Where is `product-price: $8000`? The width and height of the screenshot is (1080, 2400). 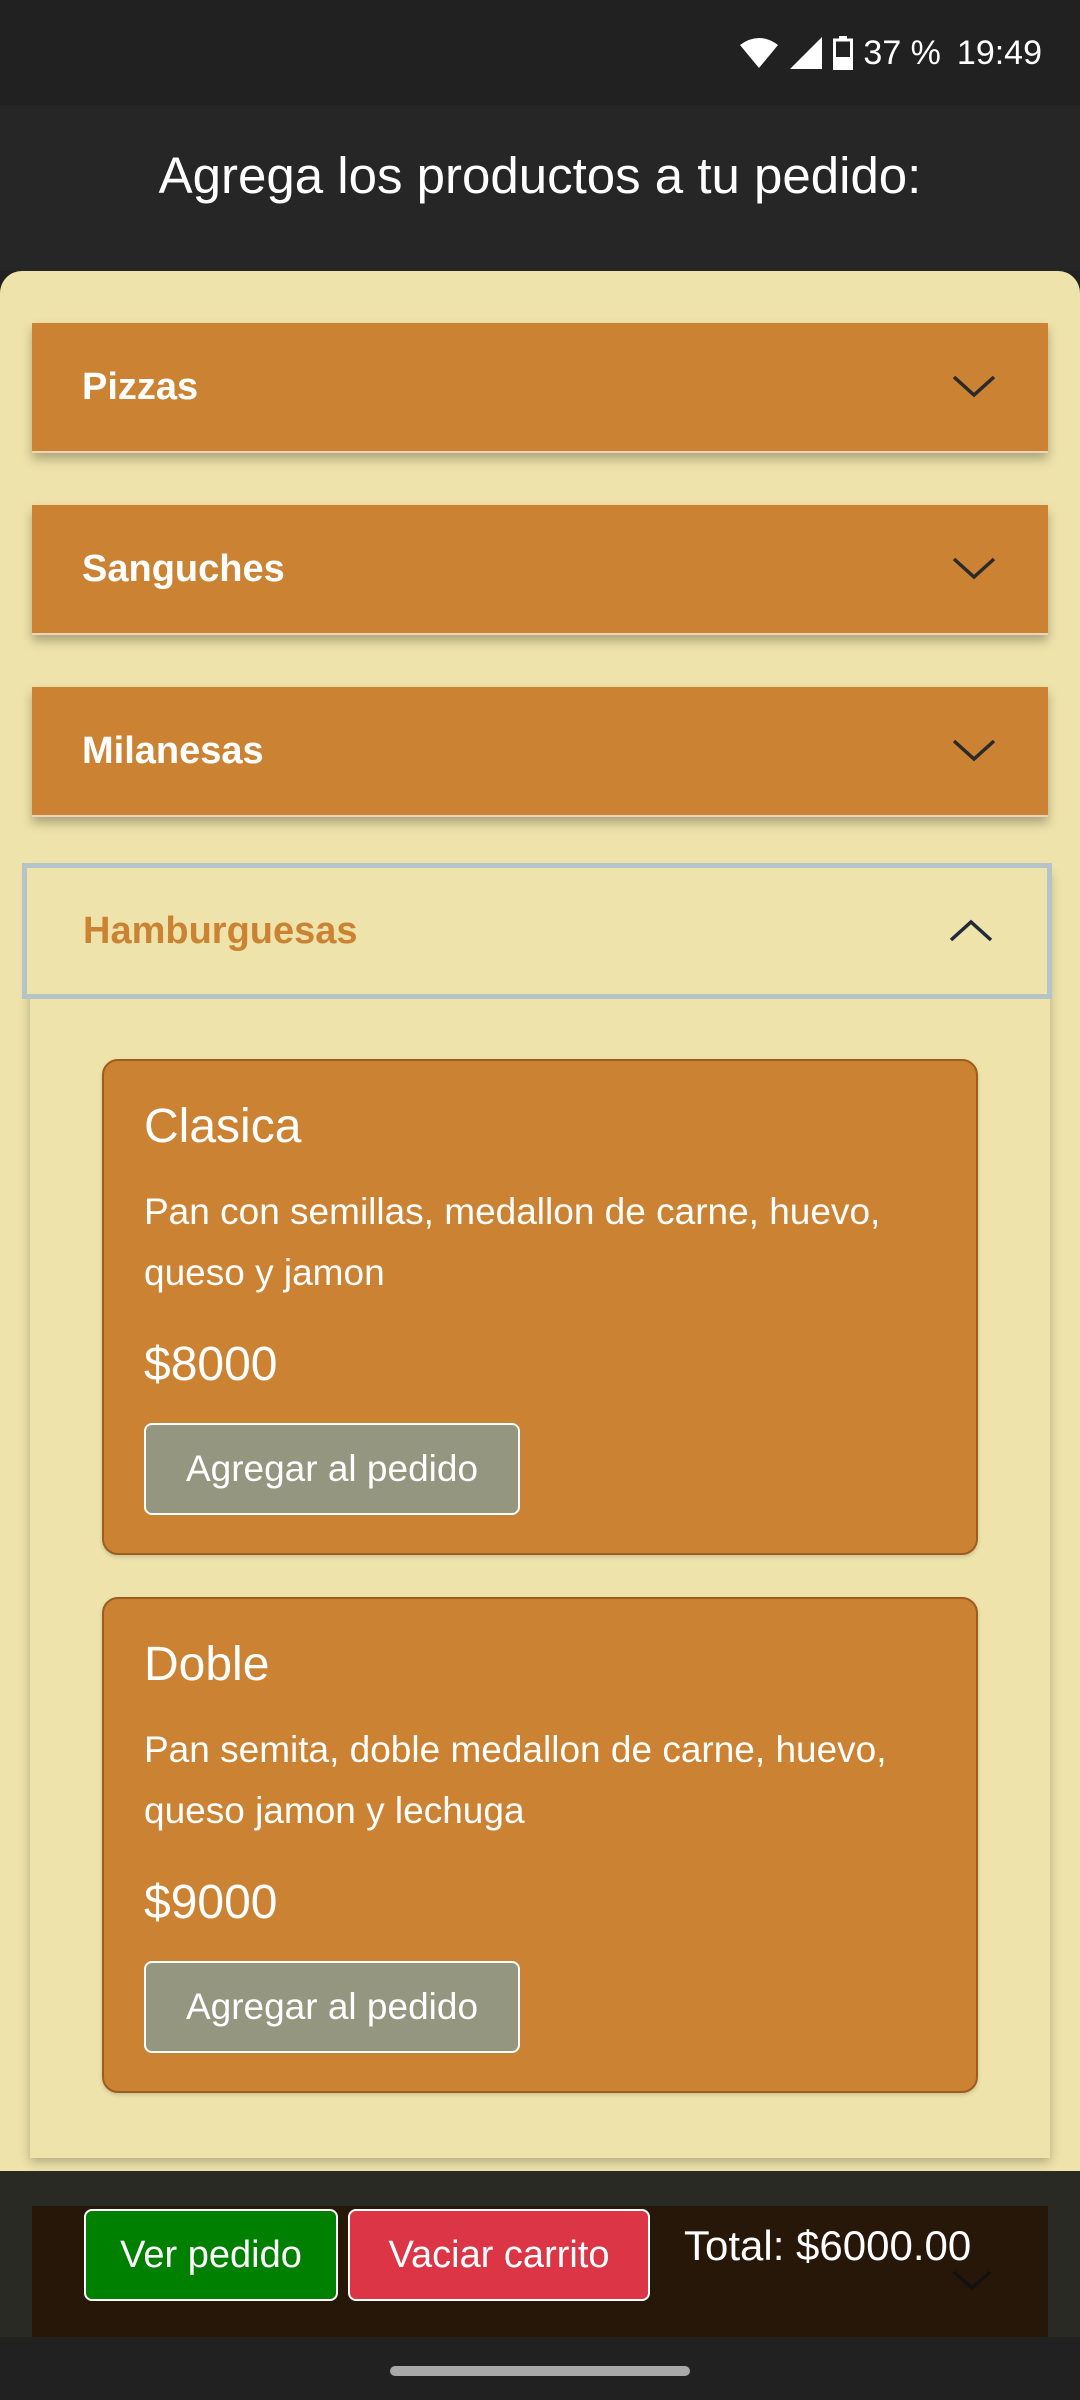
product-price: $8000 is located at coordinates (211, 1364).